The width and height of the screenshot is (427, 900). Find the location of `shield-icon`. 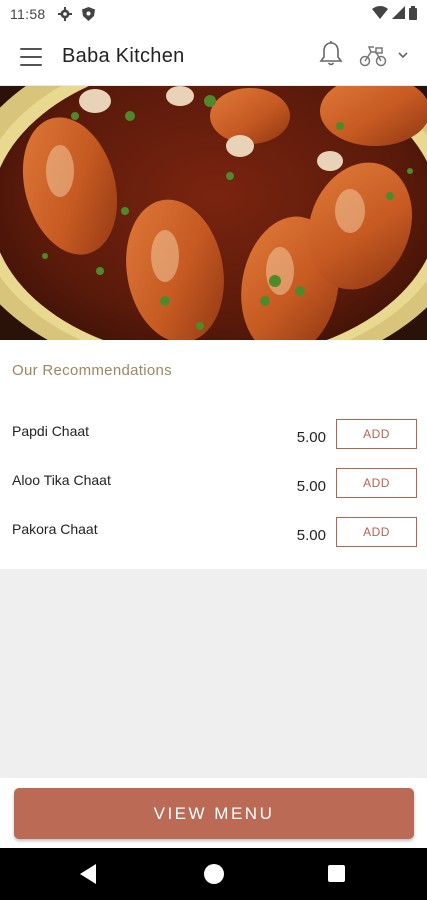

shield-icon is located at coordinates (89, 14).